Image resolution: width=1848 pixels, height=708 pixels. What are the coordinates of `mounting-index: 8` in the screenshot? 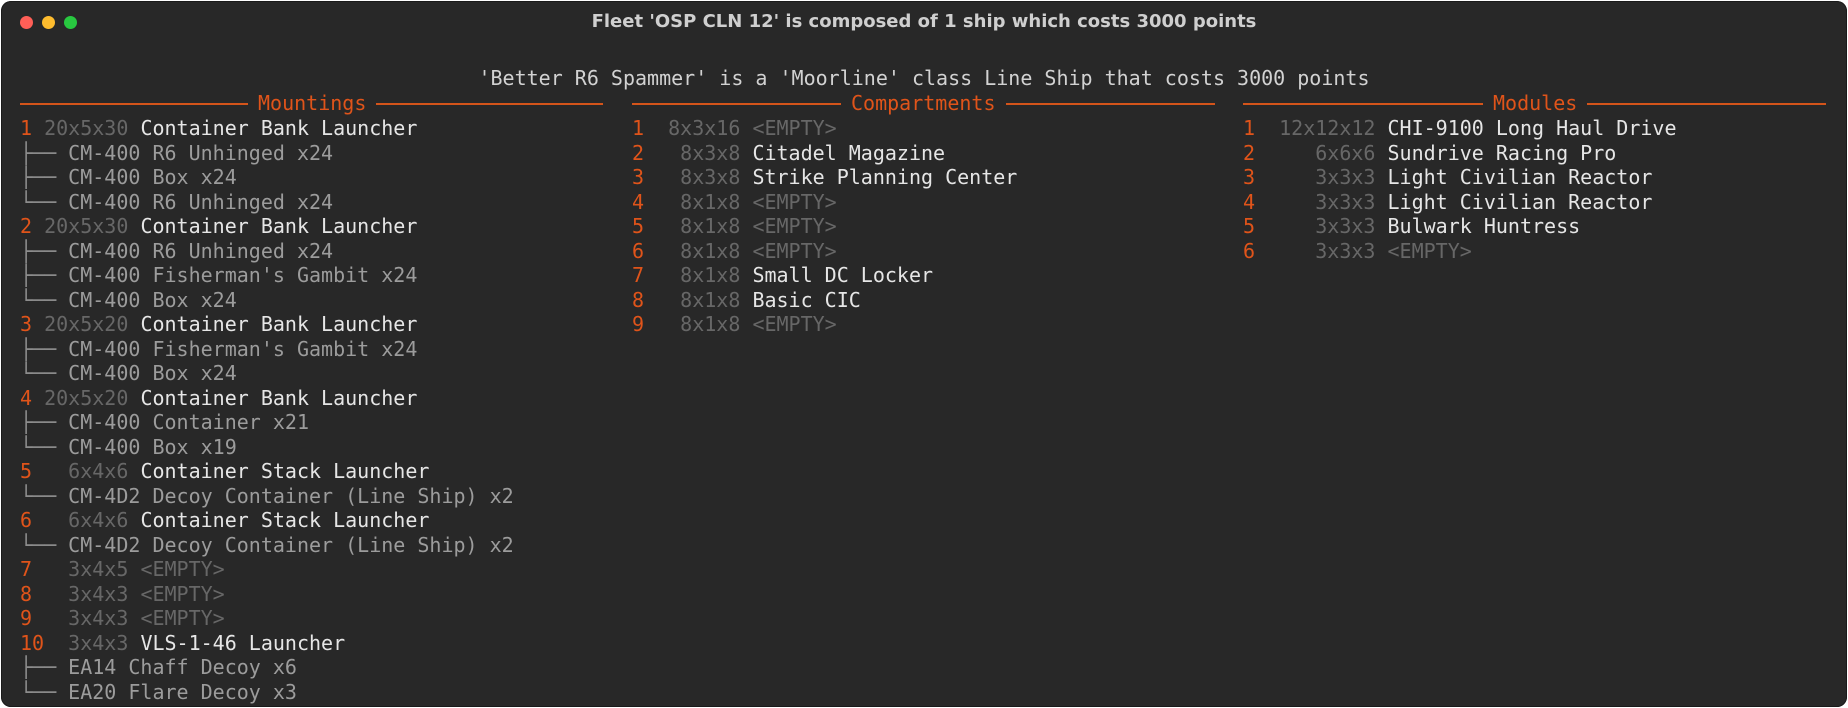 It's located at (26, 593).